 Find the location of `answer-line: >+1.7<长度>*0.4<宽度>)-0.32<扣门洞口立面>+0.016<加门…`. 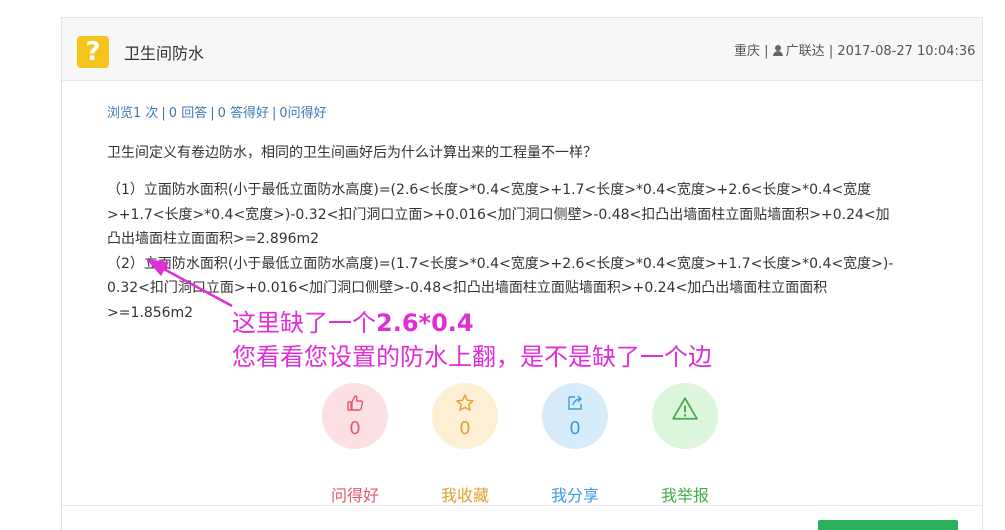

answer-line: >+1.7<长度>*0.4<宽度>)-0.32<扣门洞口立面>+0.016<加门… is located at coordinates (498, 214).